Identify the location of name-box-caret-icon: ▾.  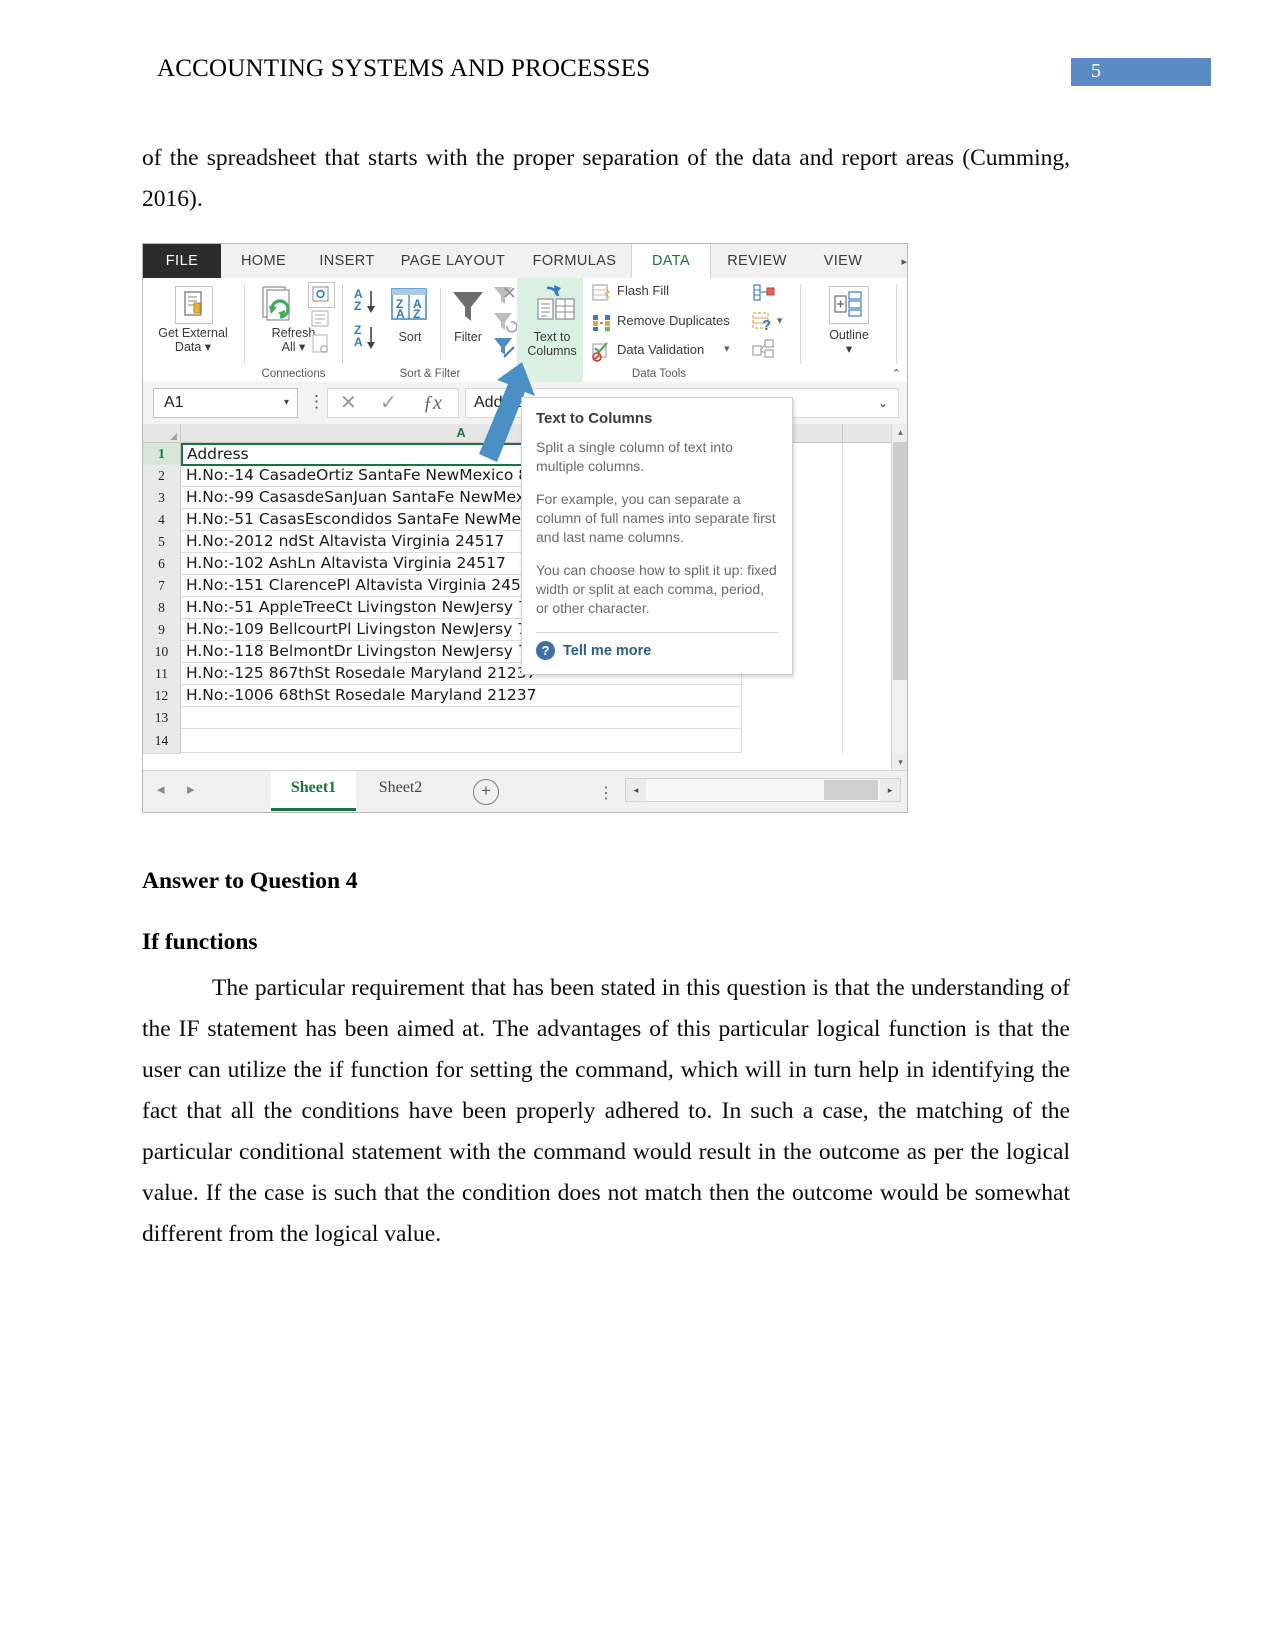
(286, 403).